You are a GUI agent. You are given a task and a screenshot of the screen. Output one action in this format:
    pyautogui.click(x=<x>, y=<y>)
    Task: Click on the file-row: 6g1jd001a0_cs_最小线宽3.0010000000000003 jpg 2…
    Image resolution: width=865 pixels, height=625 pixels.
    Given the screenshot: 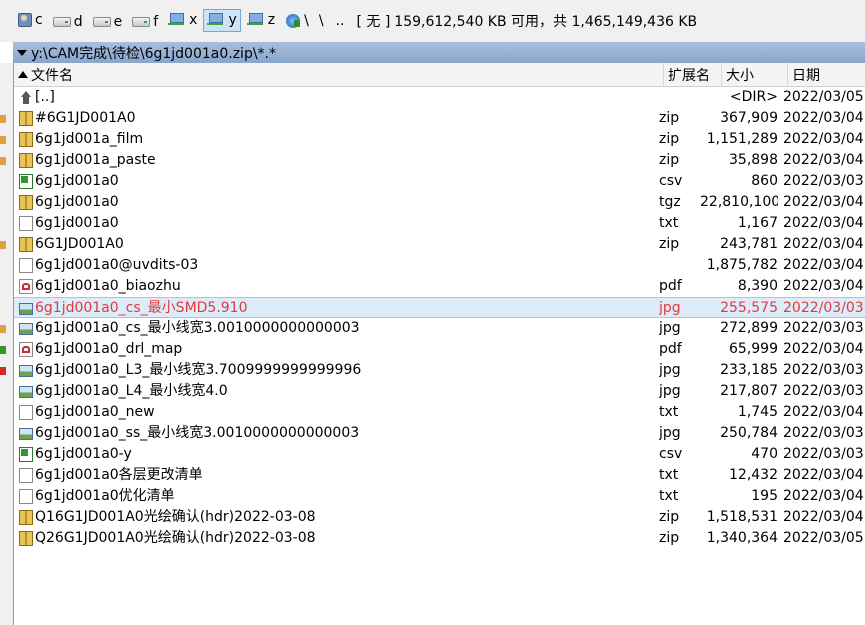 What is the action you would take?
    pyautogui.click(x=439, y=328)
    